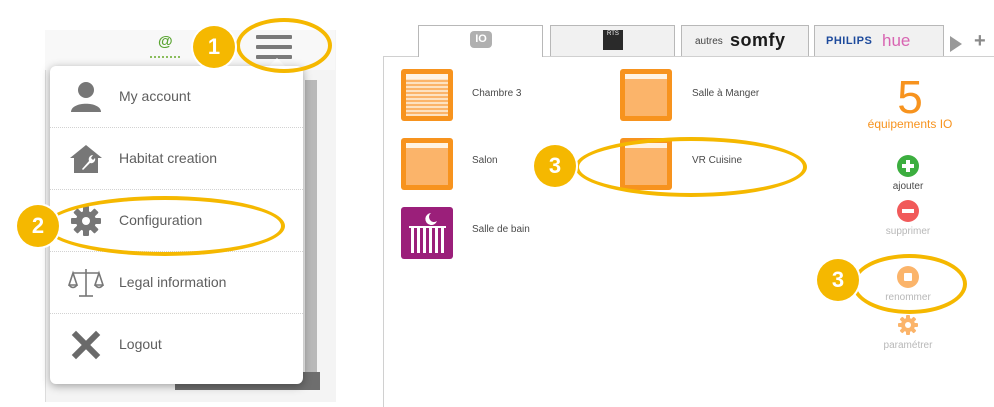 This screenshot has width=994, height=407. Describe the element at coordinates (908, 186) in the screenshot. I see `add-label: ajouter` at that location.